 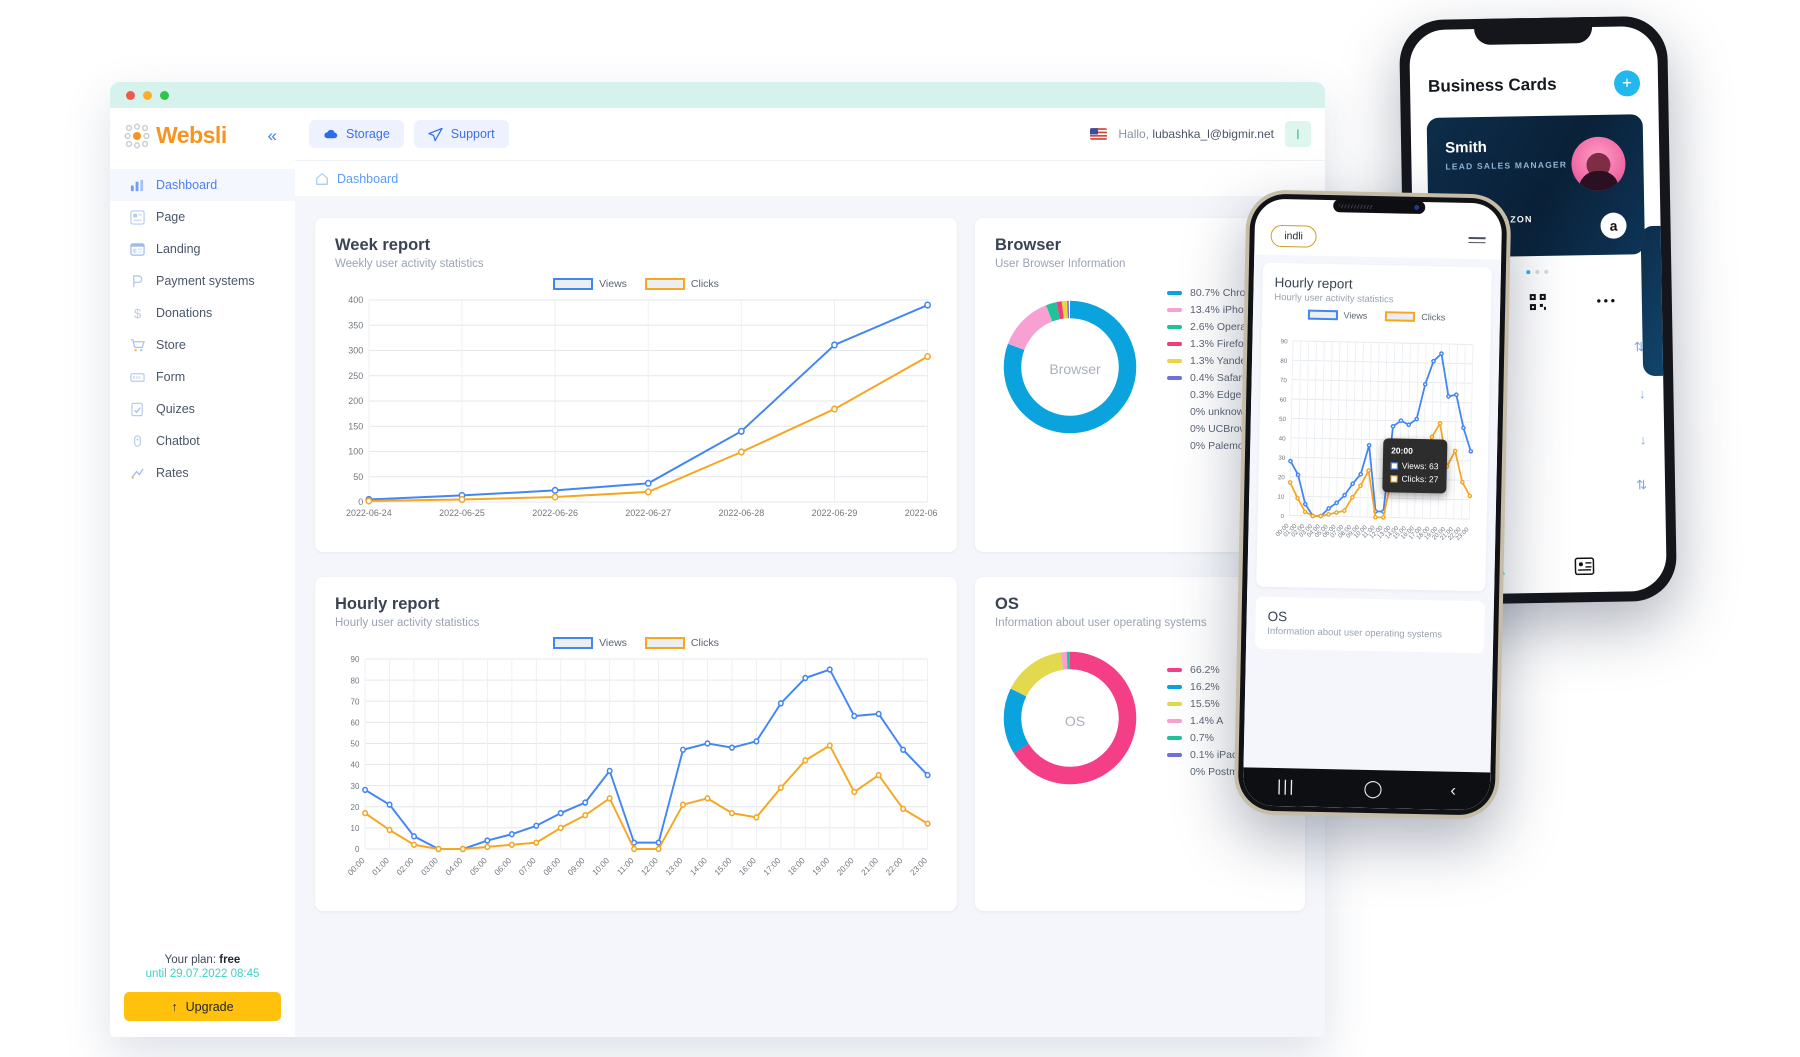 I want to click on topbar-right: Hallo, lubashka_l@bigmir.net l, so click(x=1200, y=134).